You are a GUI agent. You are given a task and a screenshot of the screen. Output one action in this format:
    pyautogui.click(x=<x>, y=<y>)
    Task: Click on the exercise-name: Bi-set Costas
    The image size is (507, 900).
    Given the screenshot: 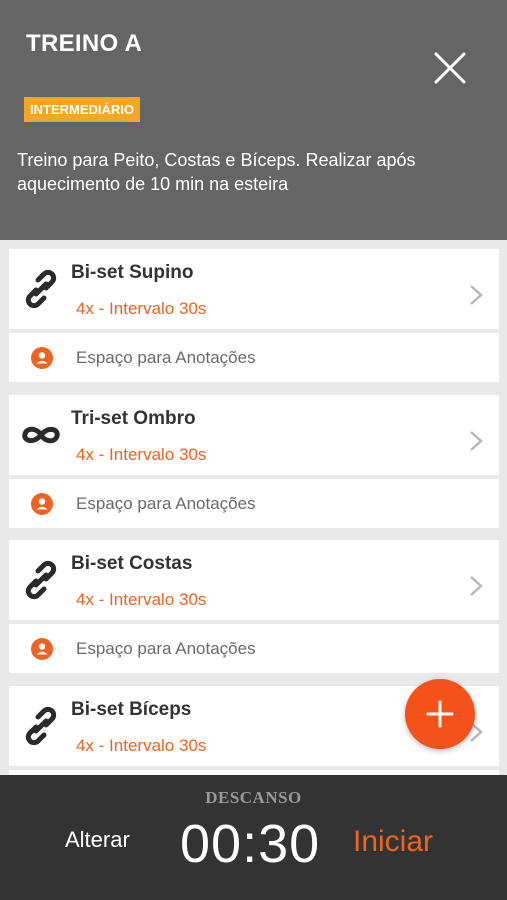 What is the action you would take?
    pyautogui.click(x=132, y=563)
    